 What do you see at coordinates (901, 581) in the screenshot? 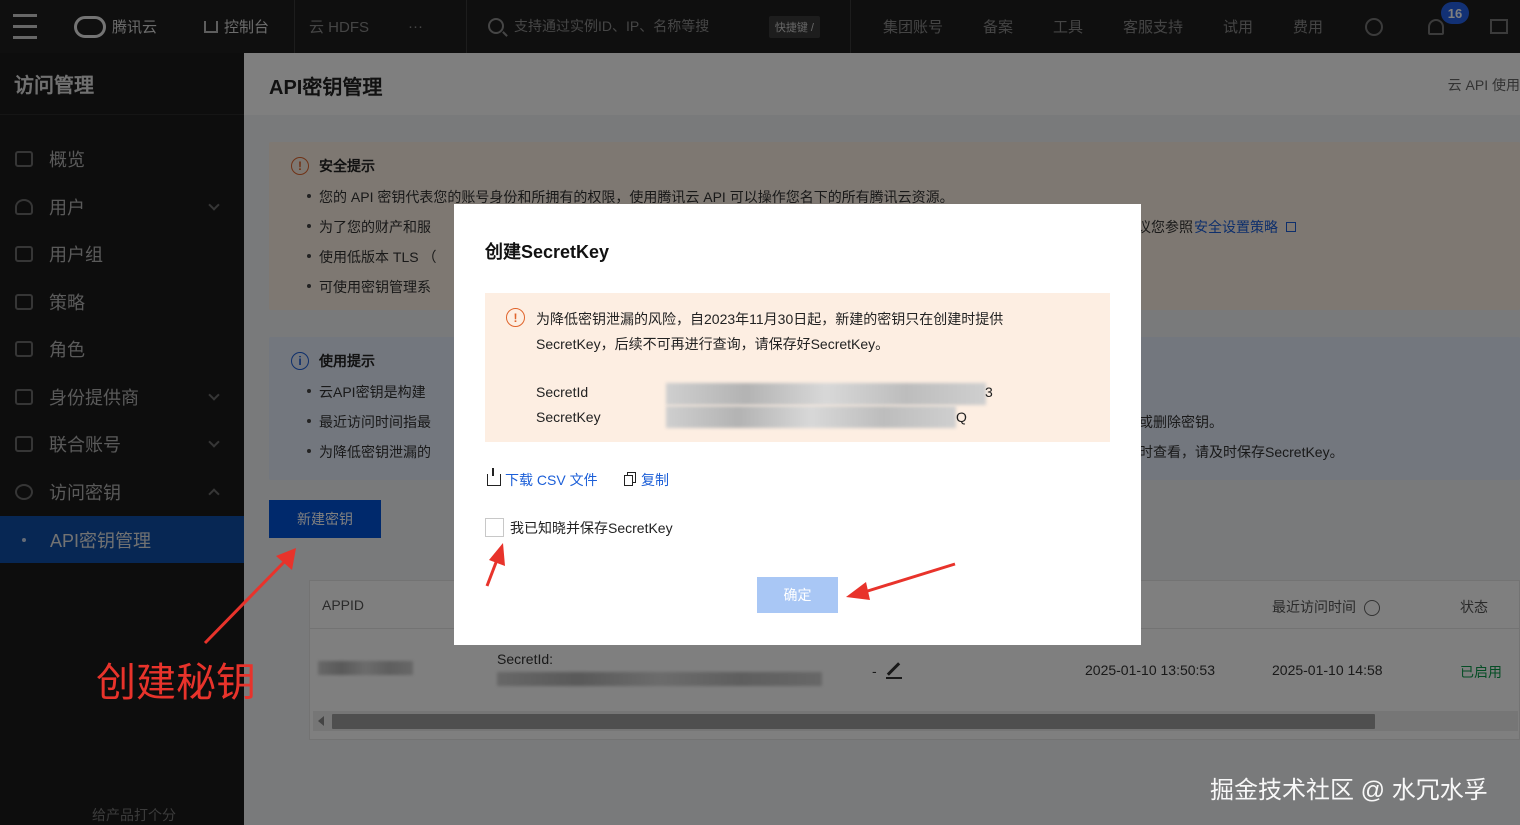
I see `arrow-to-confirm-button` at bounding box center [901, 581].